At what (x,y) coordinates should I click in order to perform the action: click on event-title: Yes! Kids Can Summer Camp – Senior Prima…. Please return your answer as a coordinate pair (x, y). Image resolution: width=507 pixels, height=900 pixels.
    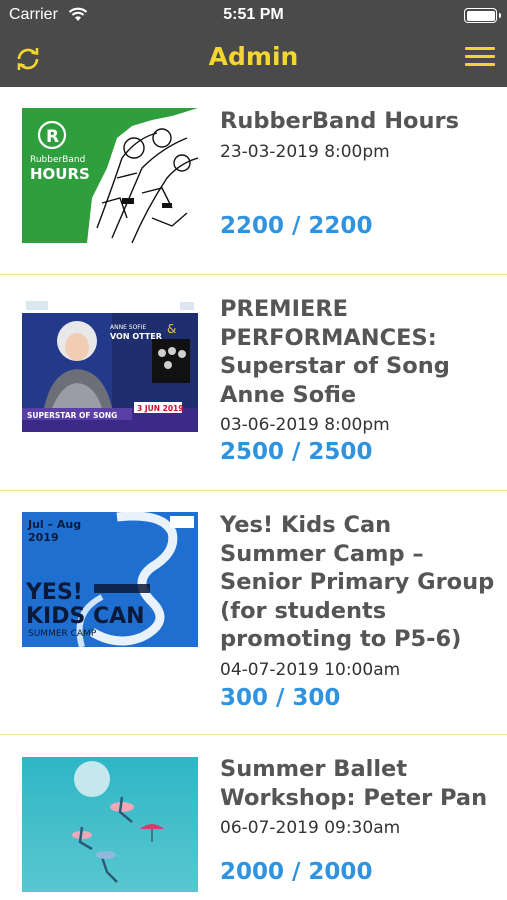
    Looking at the image, I should click on (357, 582).